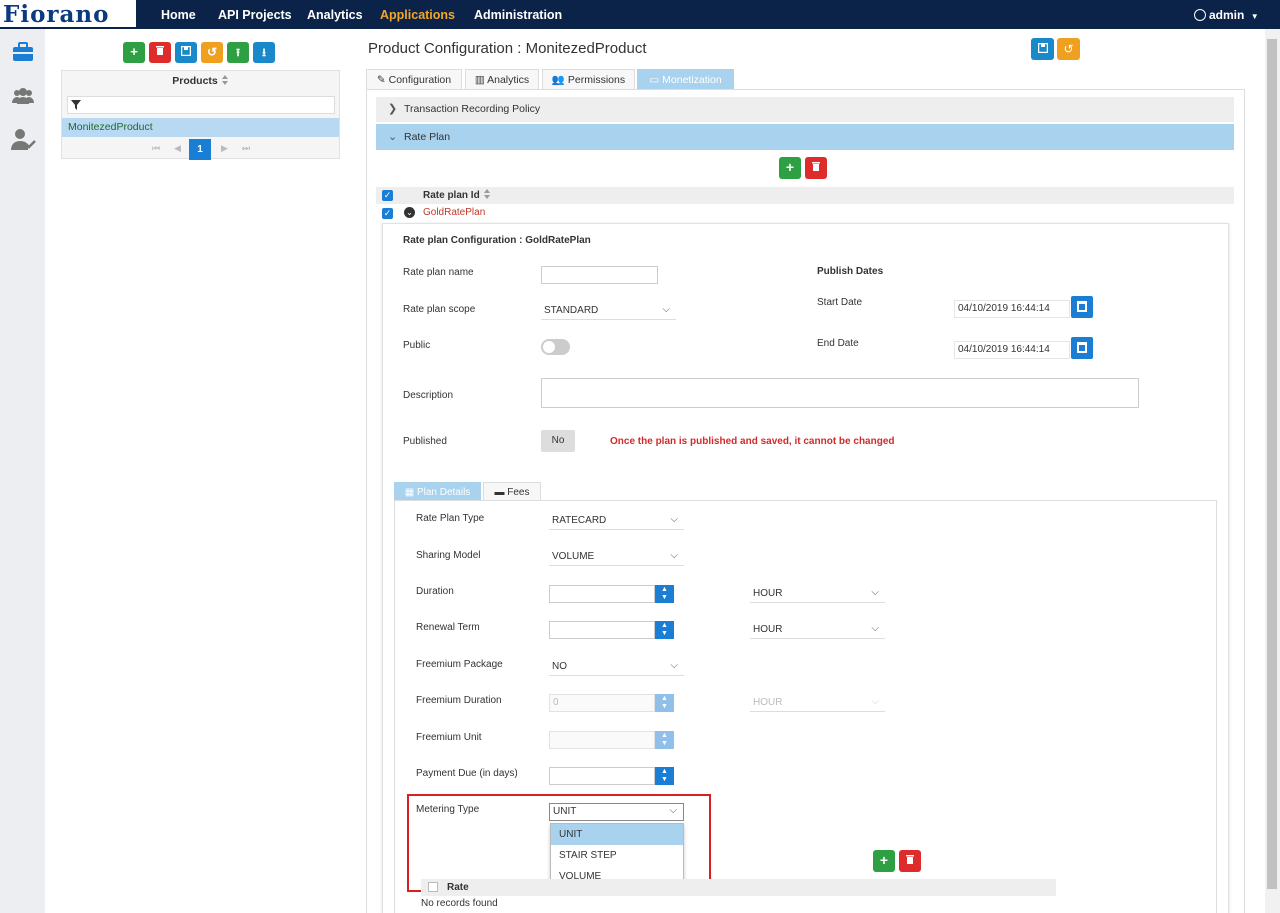 The width and height of the screenshot is (1280, 913). What do you see at coordinates (450, 518) in the screenshot?
I see `rate-plan-type-label: Rate Plan Type` at bounding box center [450, 518].